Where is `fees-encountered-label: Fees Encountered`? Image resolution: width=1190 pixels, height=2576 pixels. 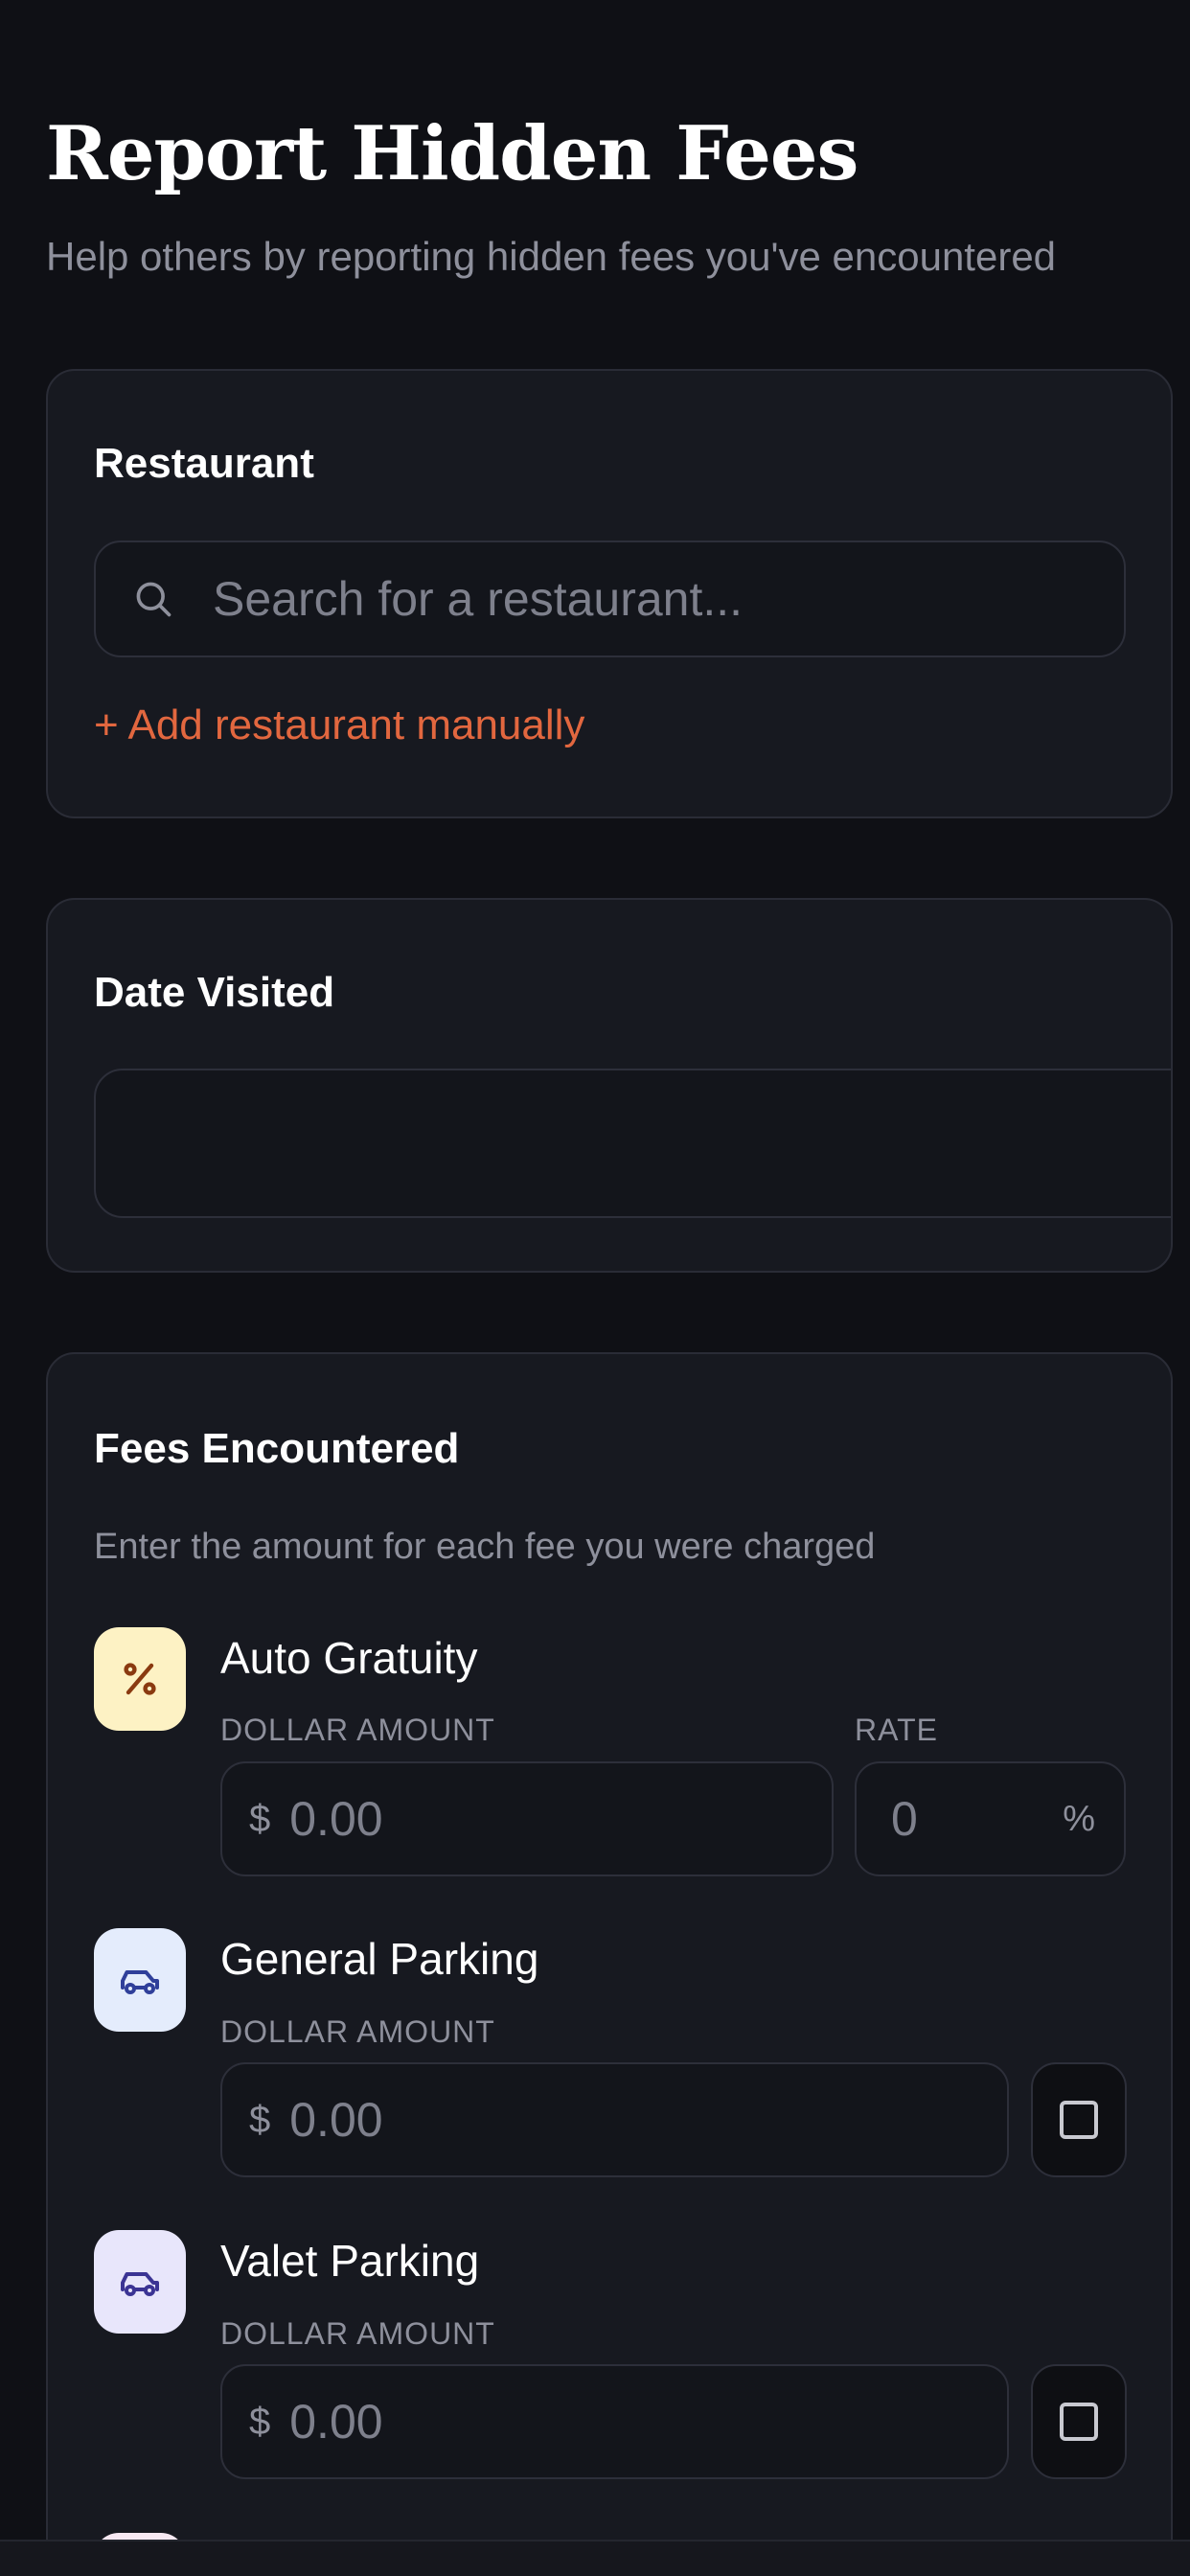 fees-encountered-label: Fees Encountered is located at coordinates (277, 1448).